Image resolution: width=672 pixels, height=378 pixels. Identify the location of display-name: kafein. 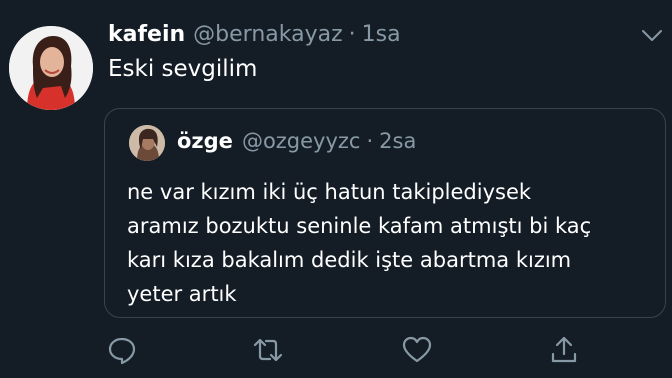
(146, 34).